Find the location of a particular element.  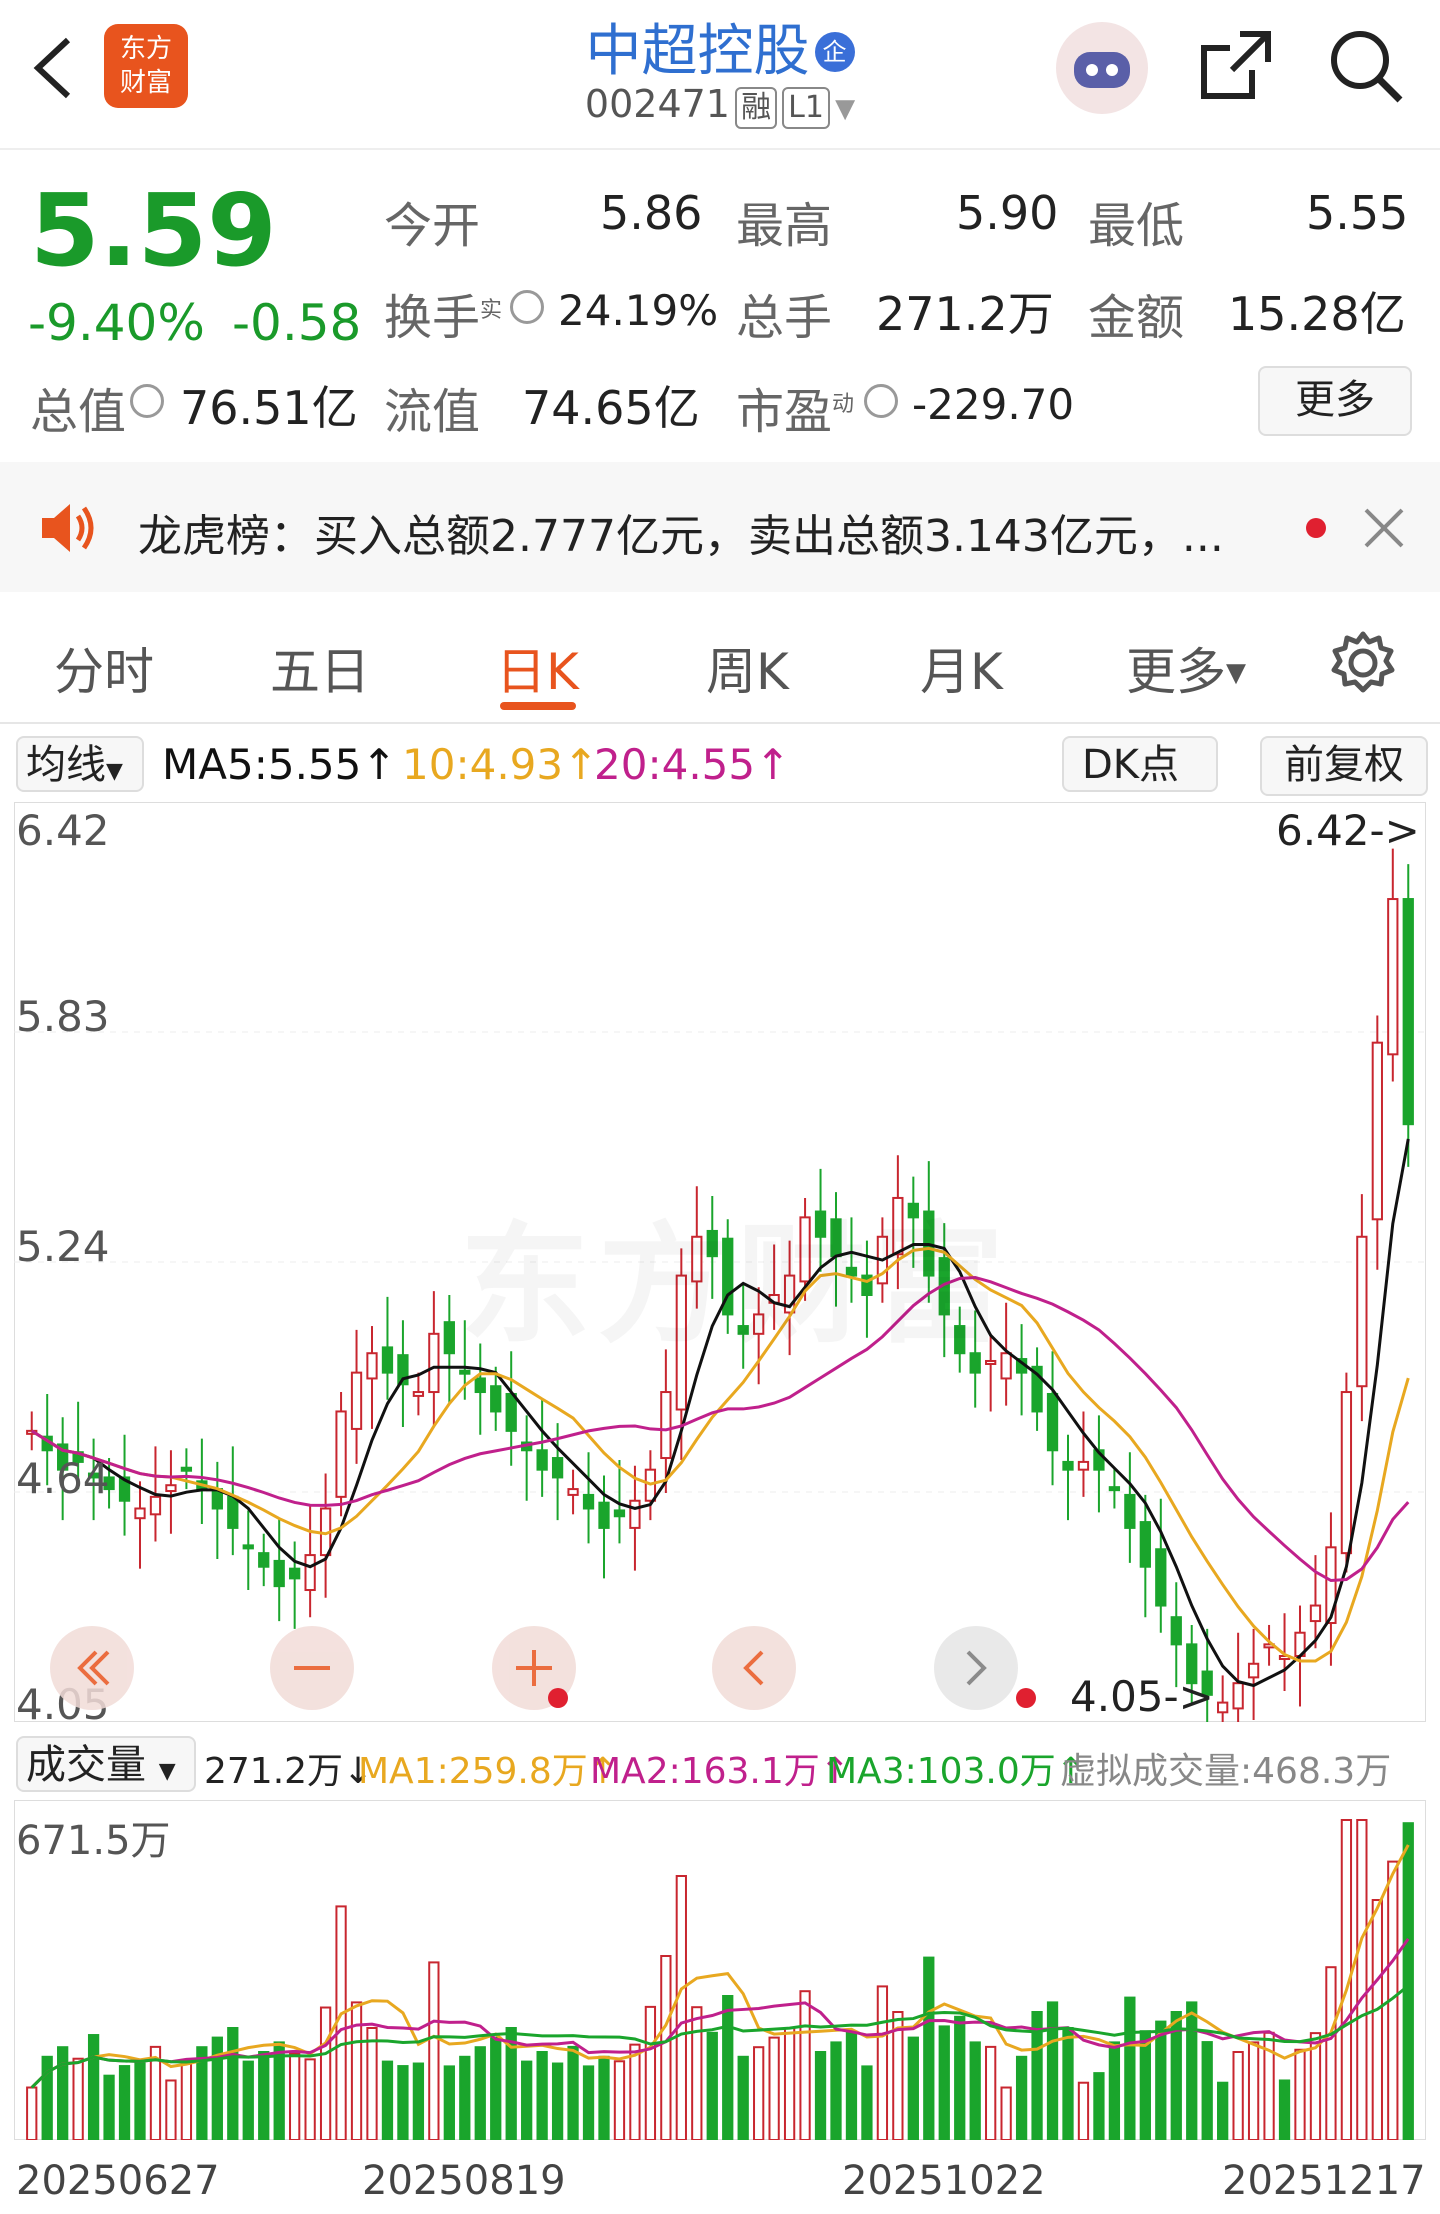

ma-selector: 均线▼ is located at coordinates (80, 764).